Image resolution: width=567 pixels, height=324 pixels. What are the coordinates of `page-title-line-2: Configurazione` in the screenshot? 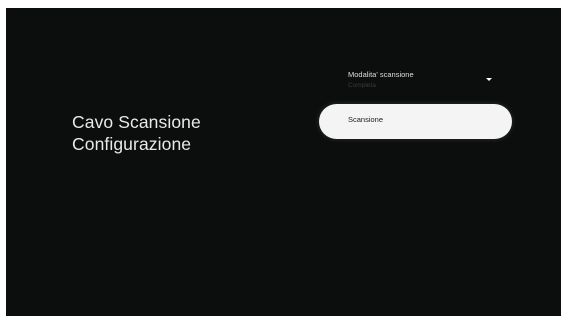 It's located at (132, 144).